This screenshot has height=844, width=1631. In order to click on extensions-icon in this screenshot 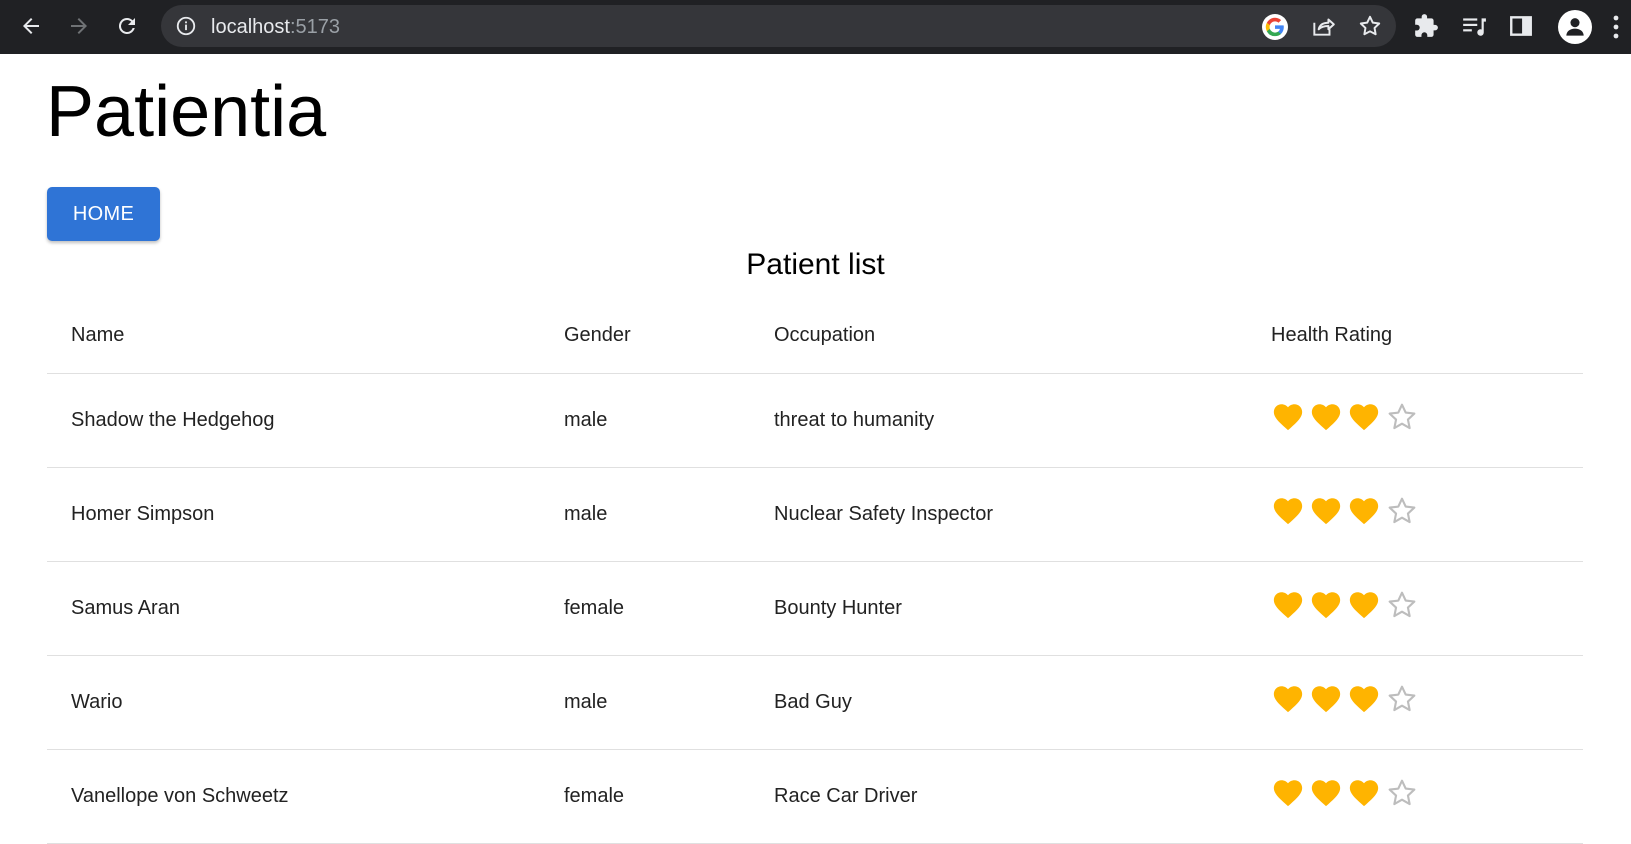, I will do `click(1426, 26)`.